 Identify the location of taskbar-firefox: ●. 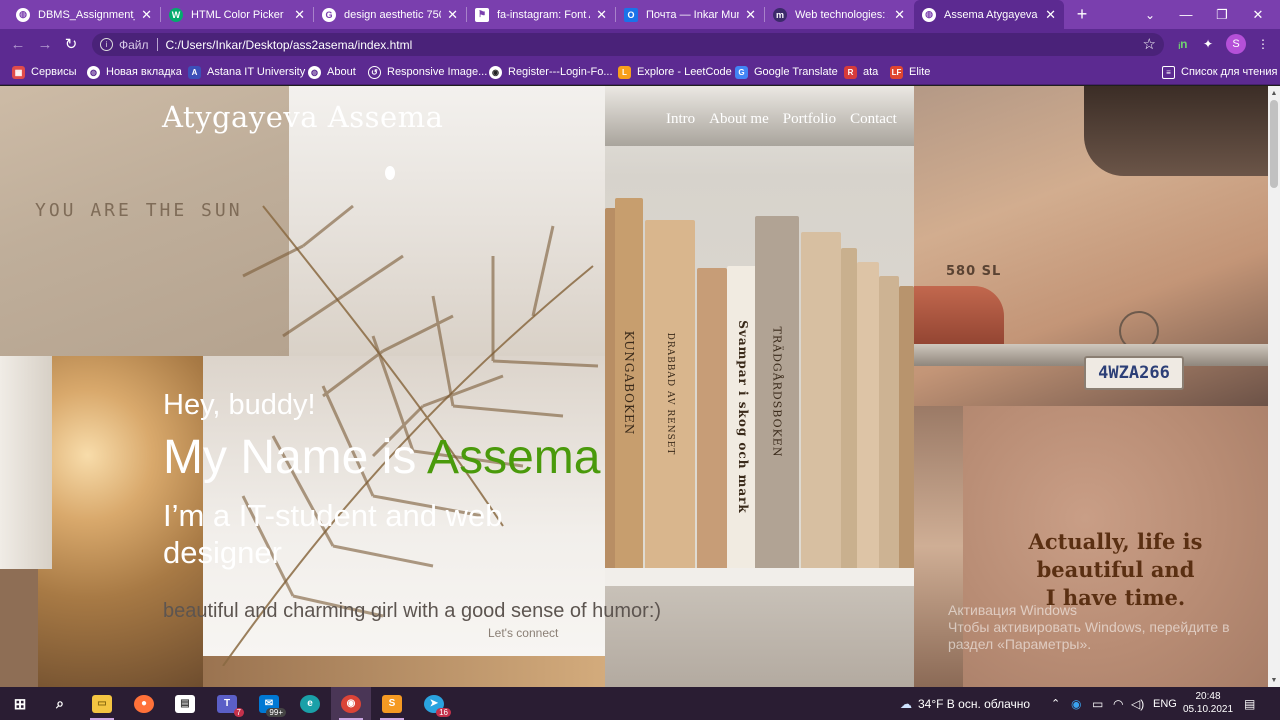
(144, 703).